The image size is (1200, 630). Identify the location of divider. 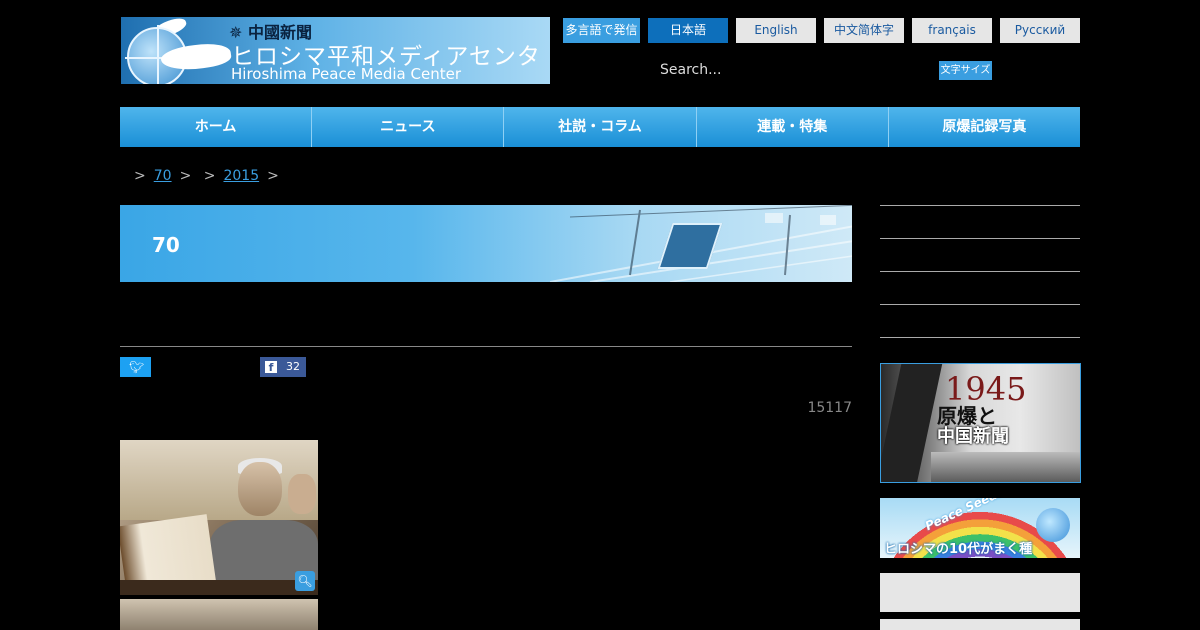
(486, 346).